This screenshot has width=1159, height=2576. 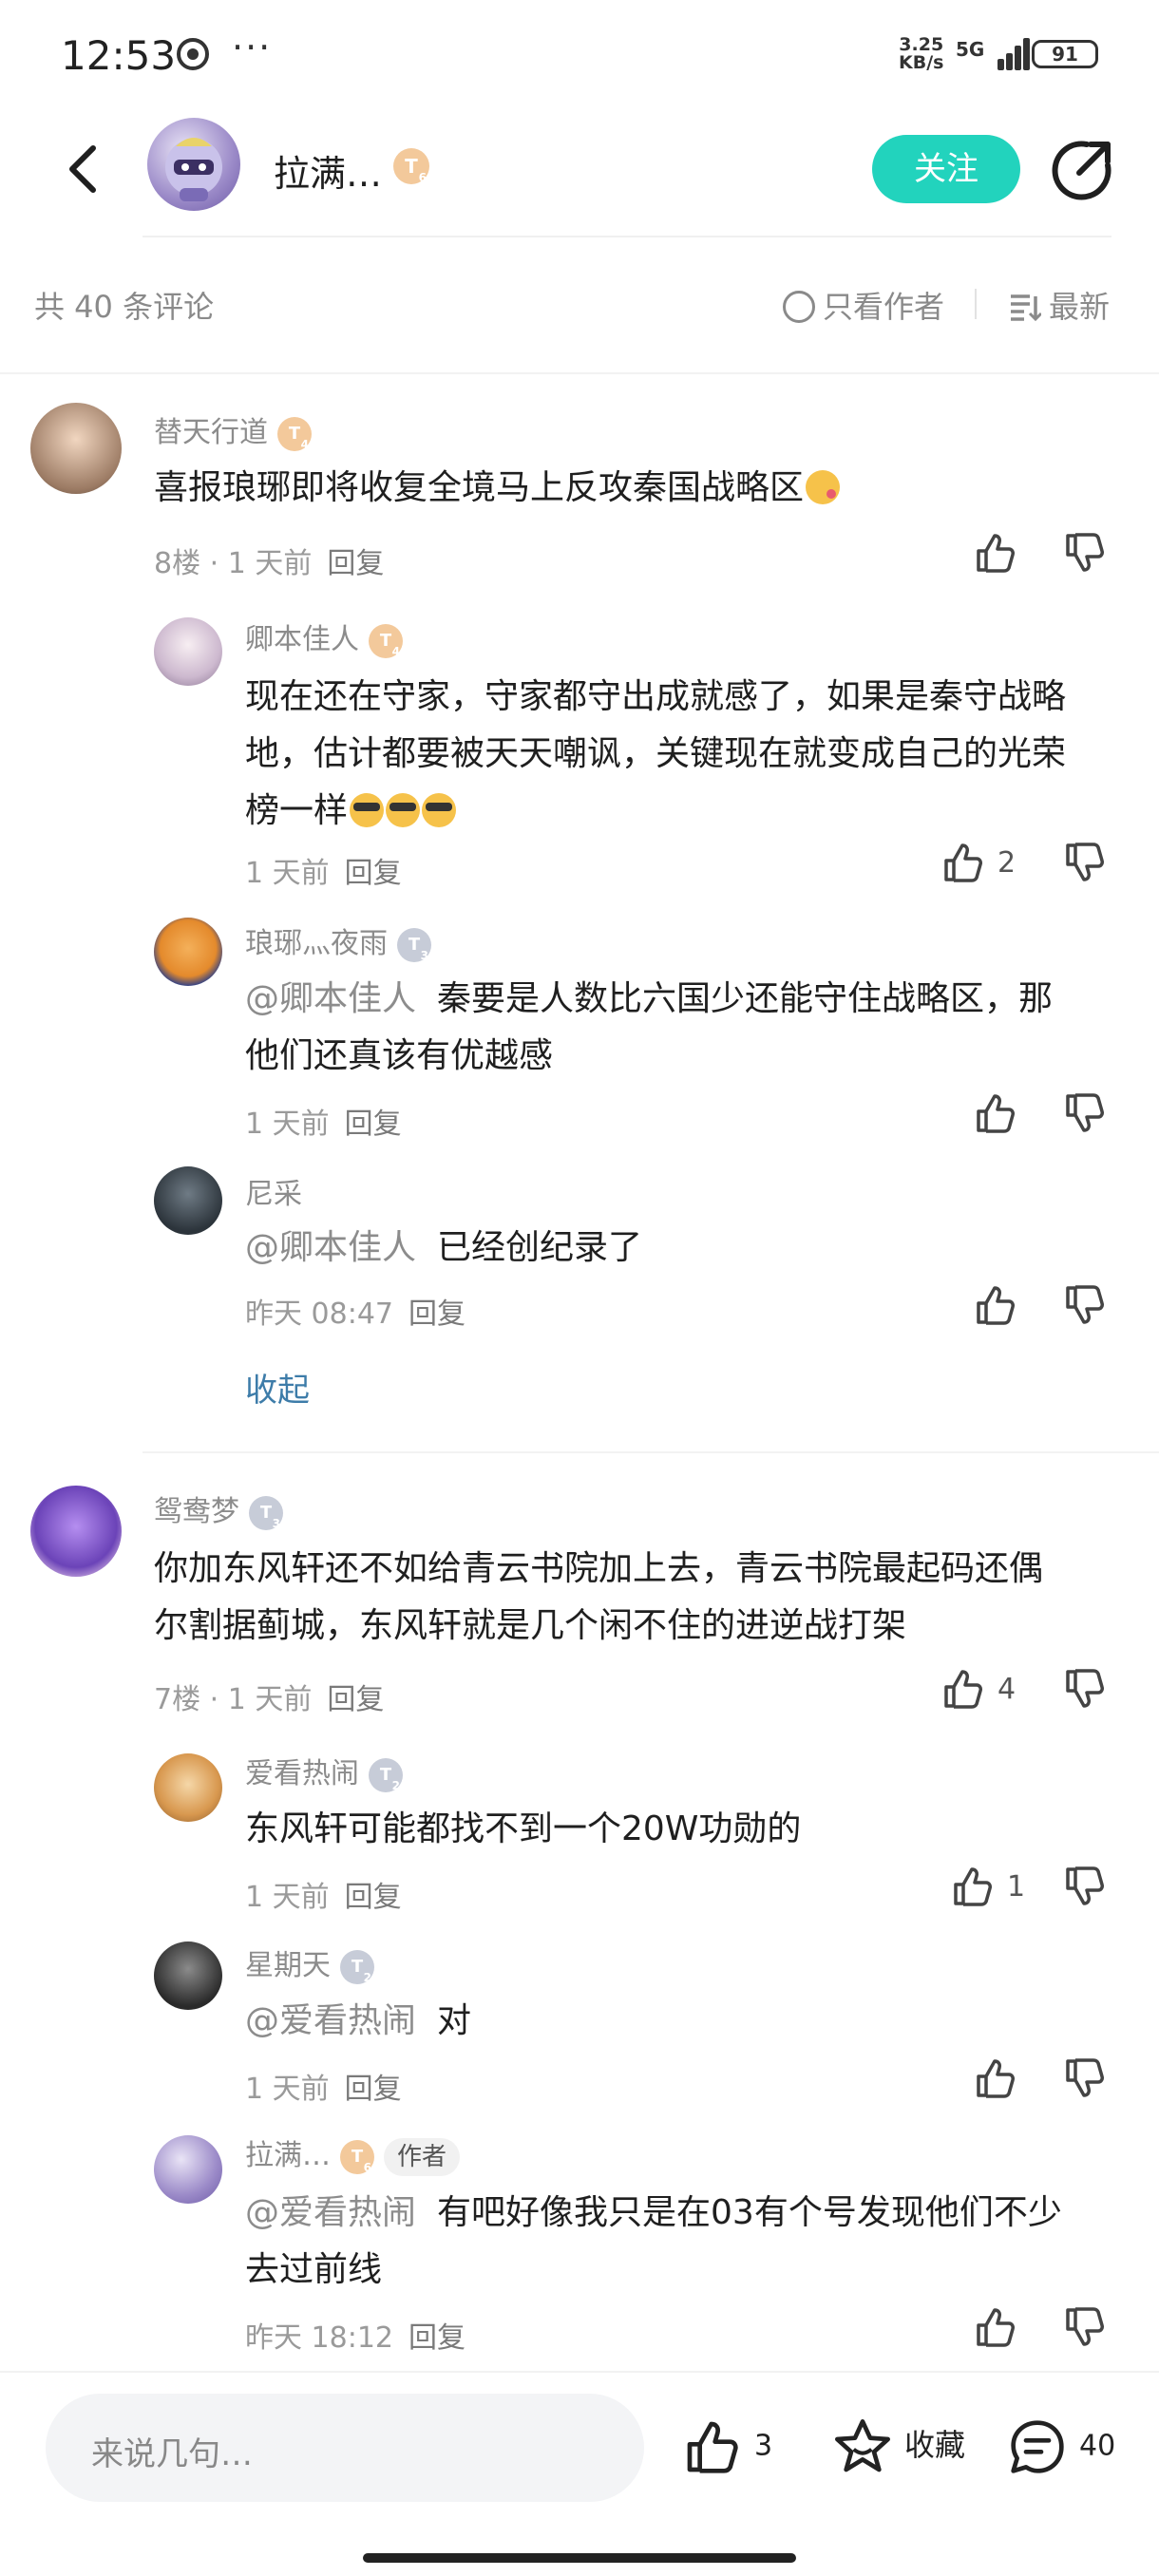 What do you see at coordinates (1007, 1689) in the screenshot?
I see `like-count: 4` at bounding box center [1007, 1689].